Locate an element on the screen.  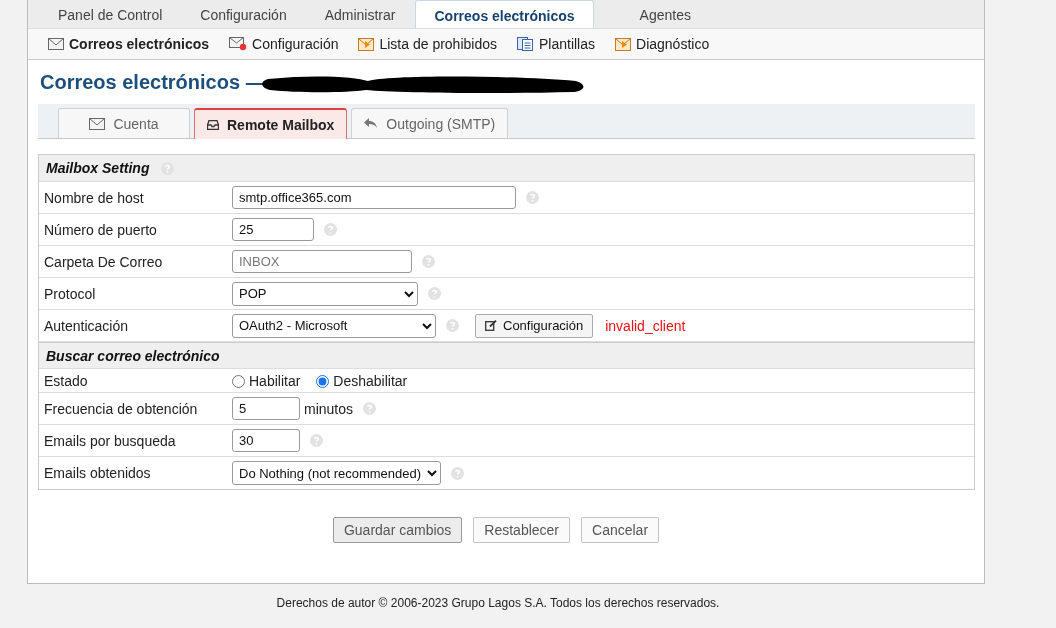
edit-icon is located at coordinates (491, 325).